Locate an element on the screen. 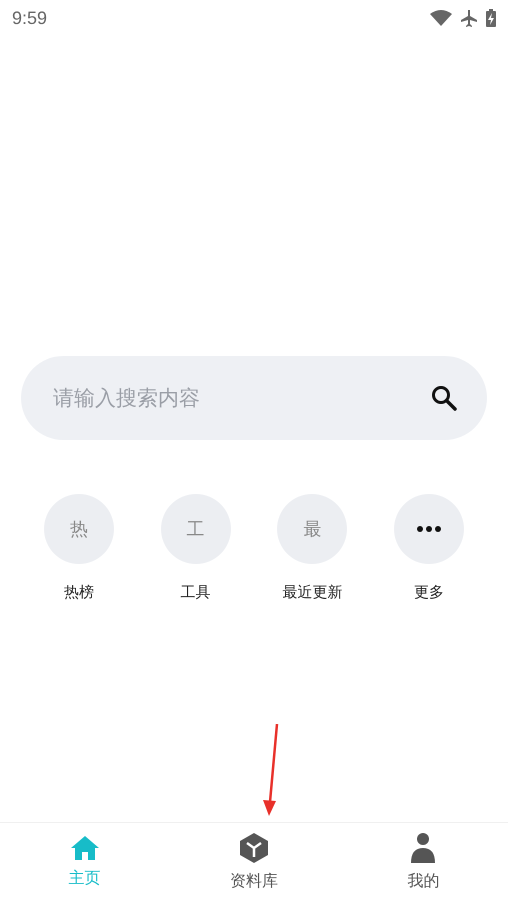 The width and height of the screenshot is (508, 903). shortcut-label: 更多 is located at coordinates (429, 592).